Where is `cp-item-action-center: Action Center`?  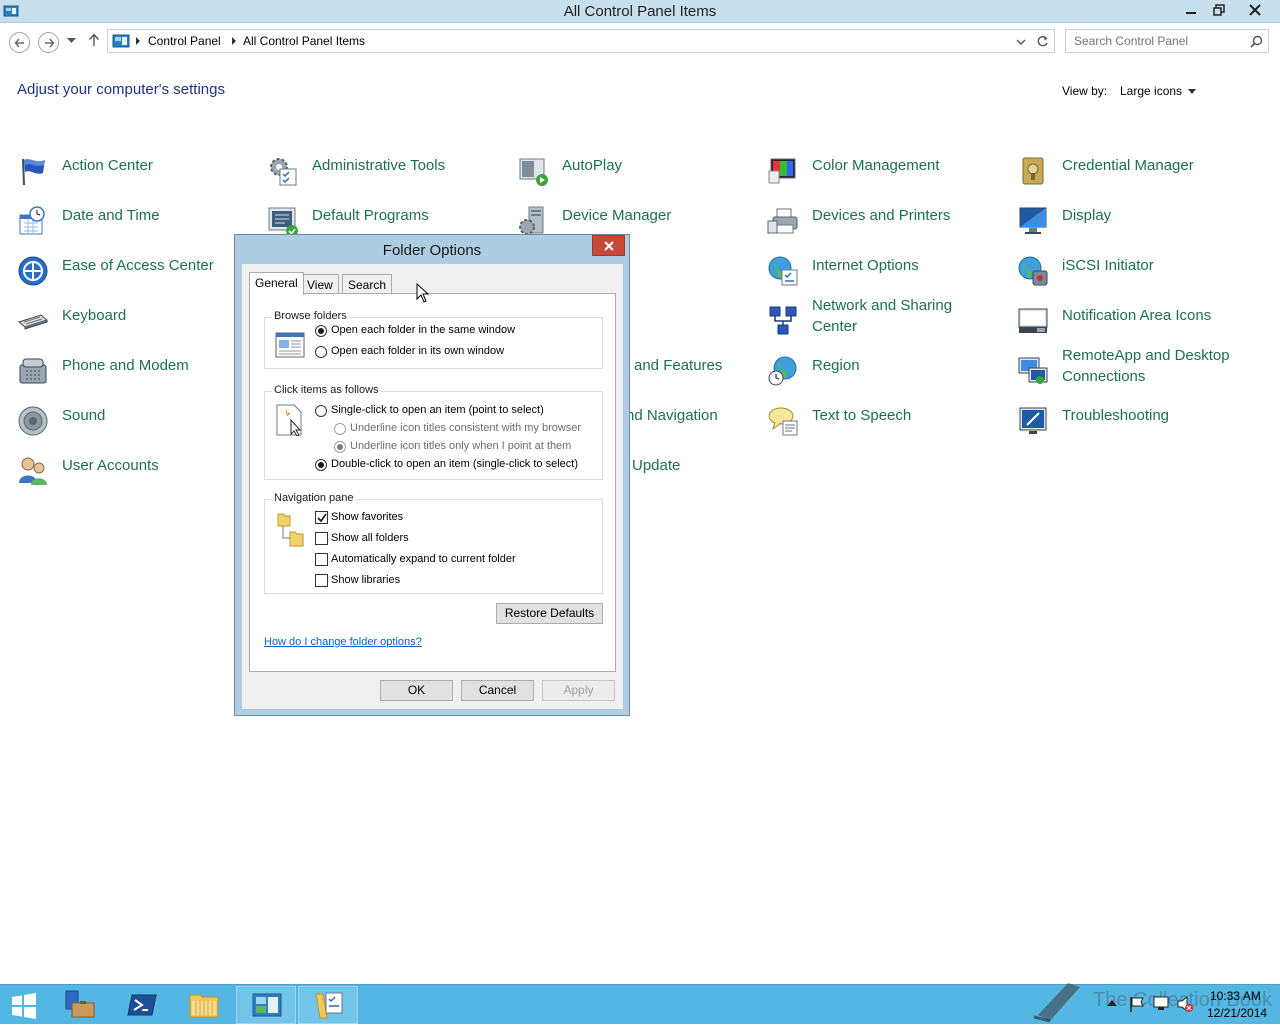
cp-item-action-center: Action Center is located at coordinates (139, 177).